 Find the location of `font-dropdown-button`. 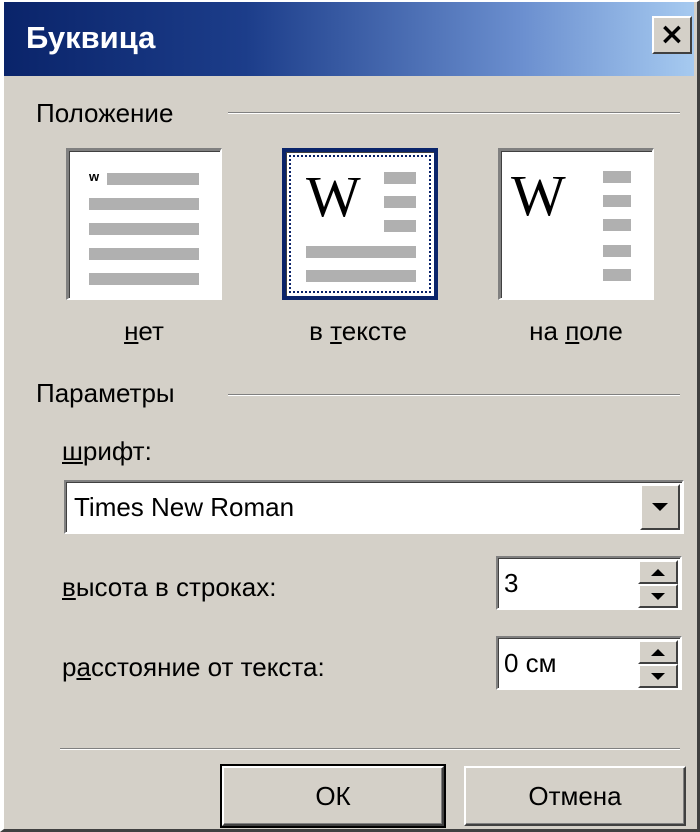

font-dropdown-button is located at coordinates (660, 507).